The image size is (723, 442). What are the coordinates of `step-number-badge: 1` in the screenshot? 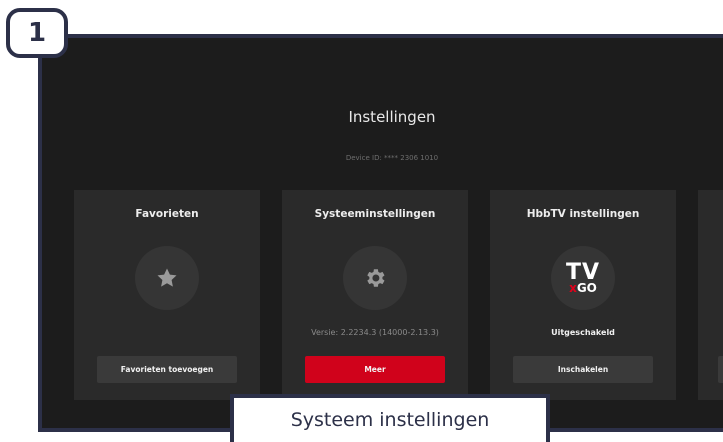 It's located at (37, 33).